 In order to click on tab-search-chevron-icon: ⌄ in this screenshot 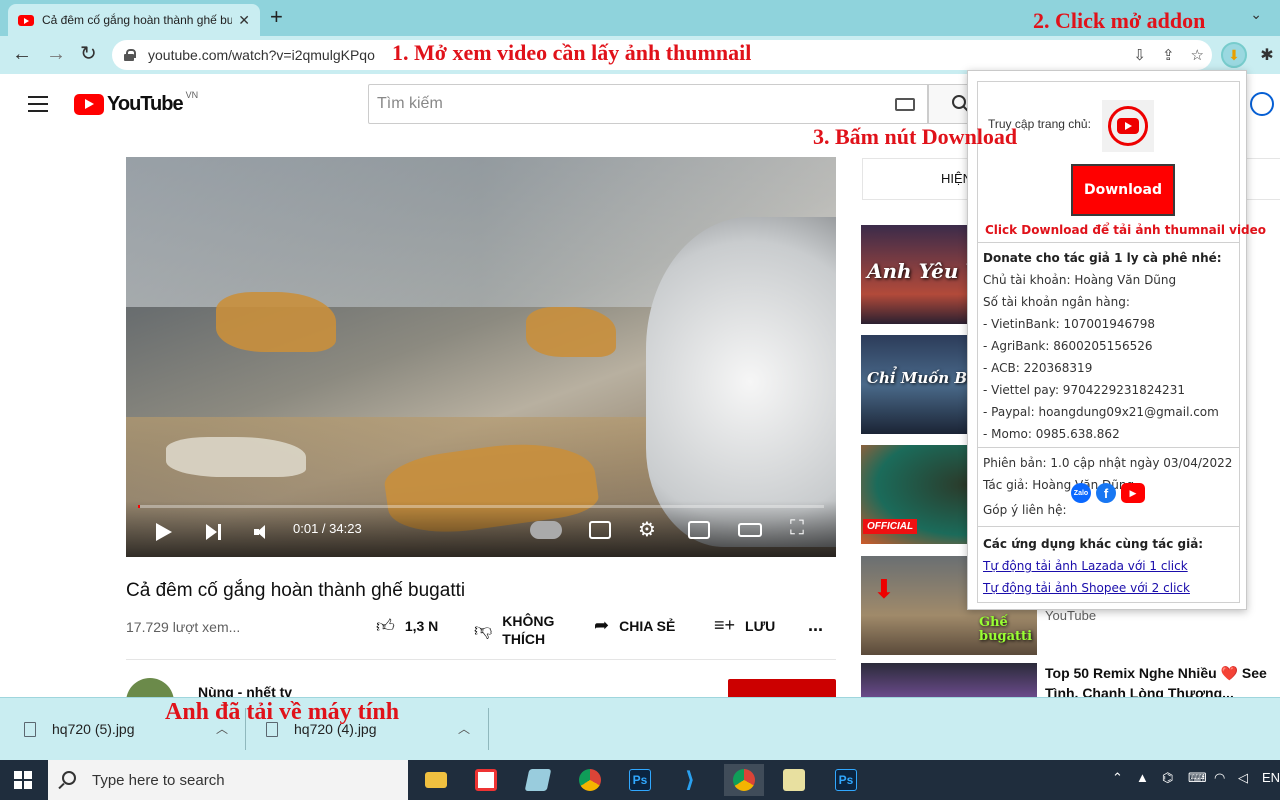, I will do `click(1256, 14)`.